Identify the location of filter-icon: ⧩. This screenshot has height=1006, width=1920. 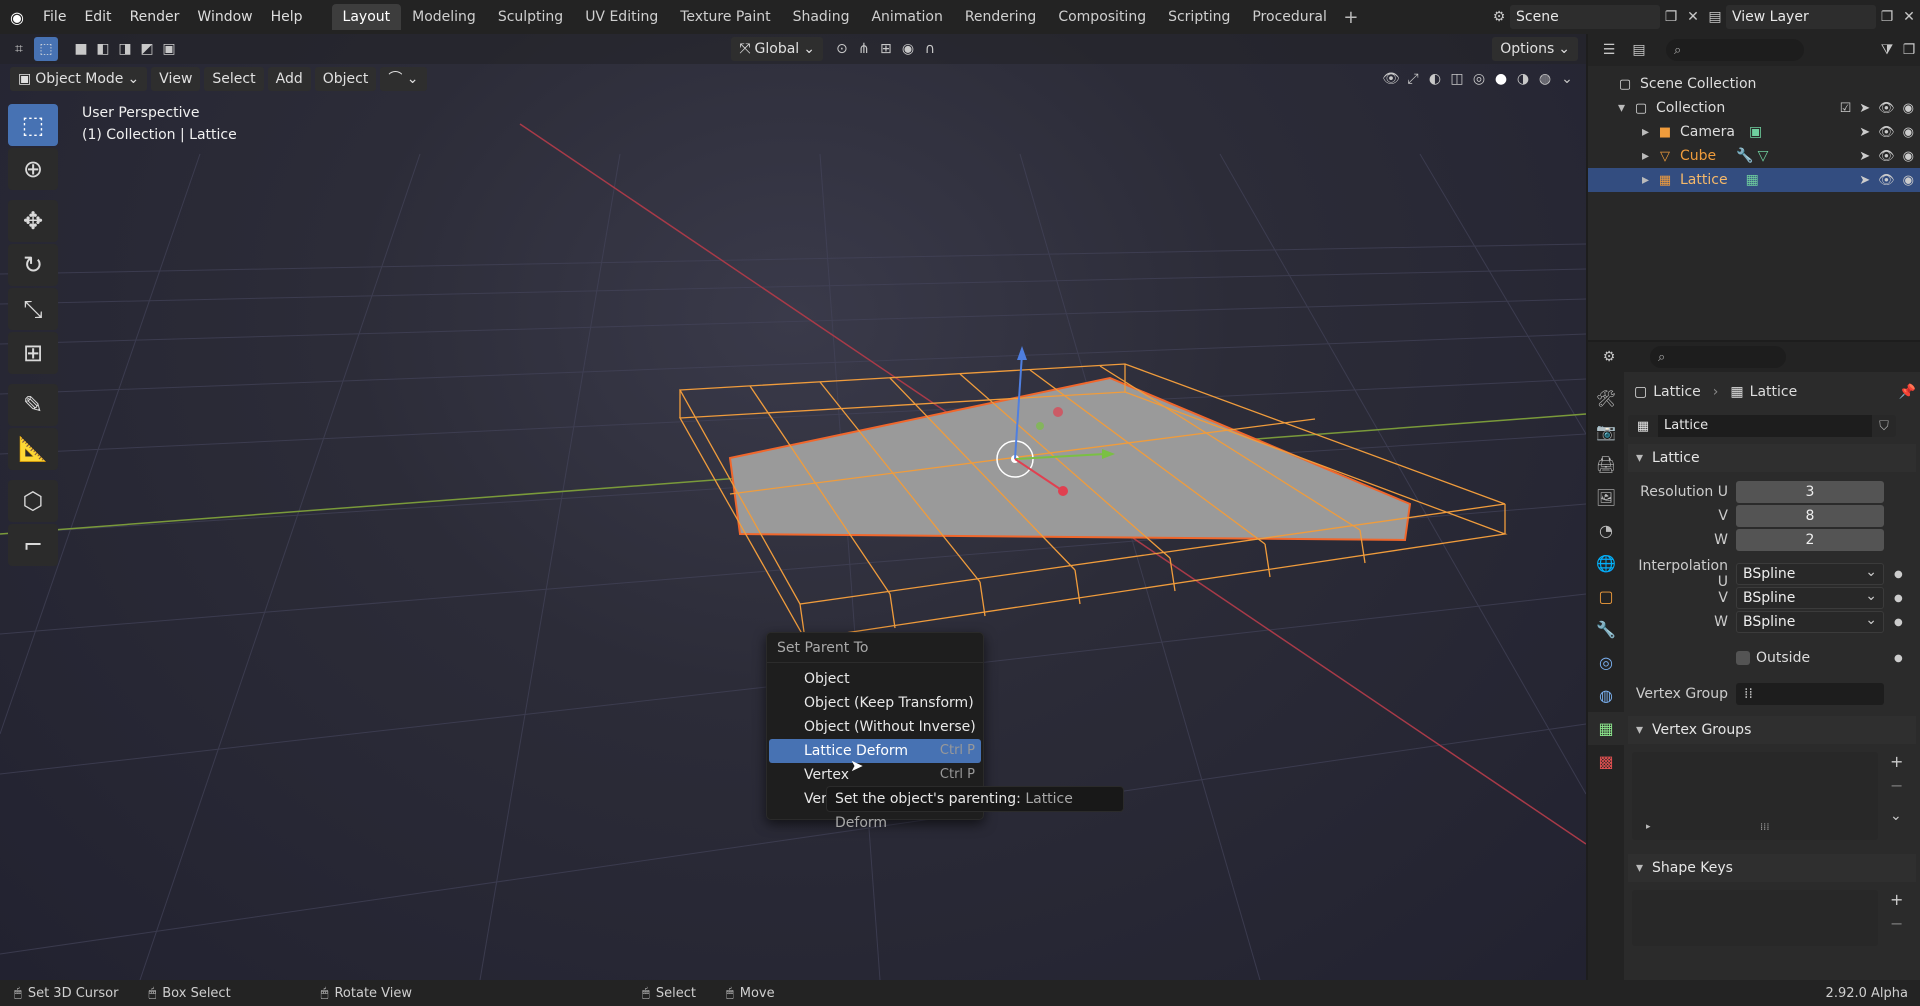
(1887, 50).